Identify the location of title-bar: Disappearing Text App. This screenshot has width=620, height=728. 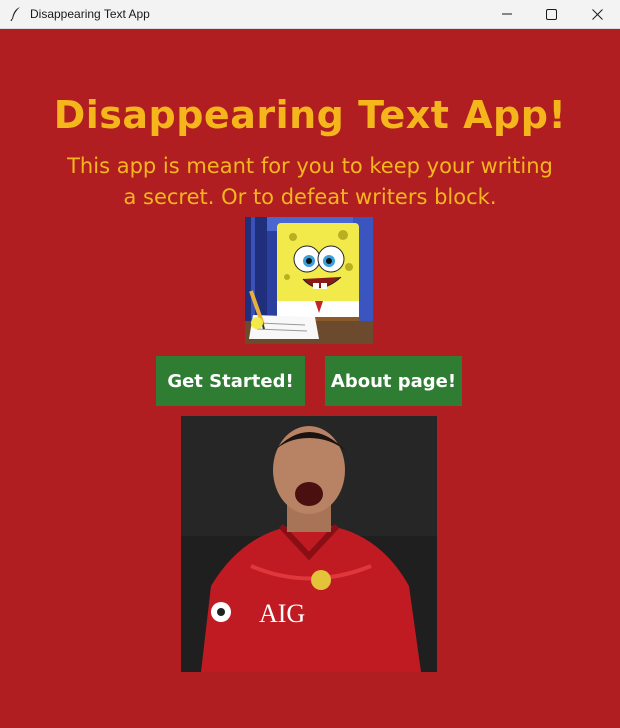
(310, 14).